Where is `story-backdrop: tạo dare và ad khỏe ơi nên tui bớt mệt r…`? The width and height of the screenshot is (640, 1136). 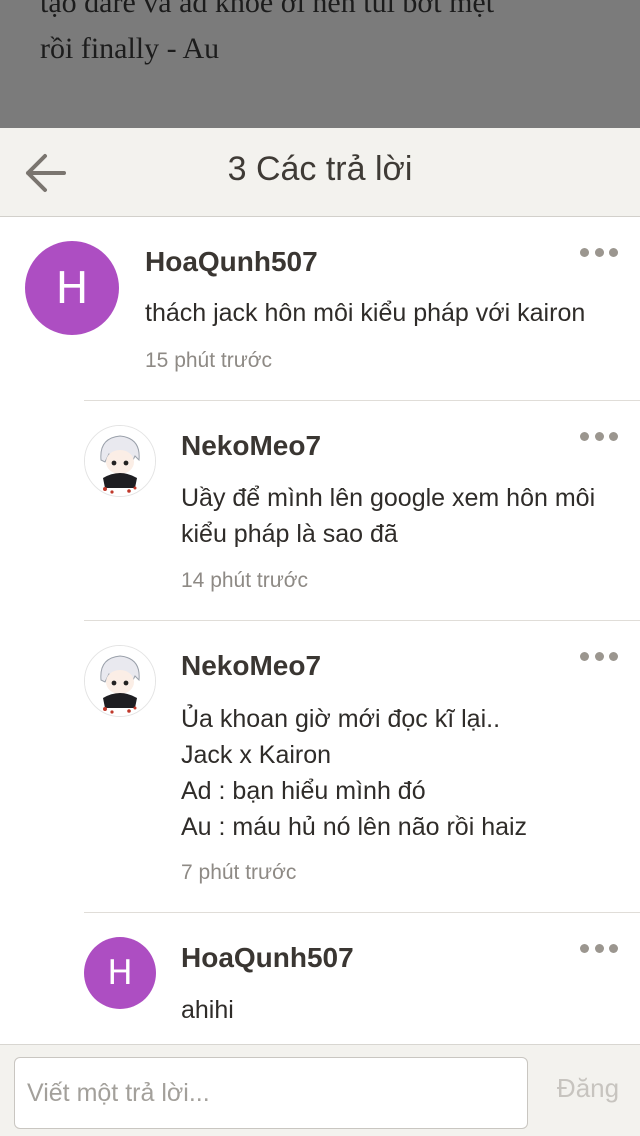 story-backdrop: tạo dare và ad khỏe ơi nên tui bớt mệt r… is located at coordinates (320, 64).